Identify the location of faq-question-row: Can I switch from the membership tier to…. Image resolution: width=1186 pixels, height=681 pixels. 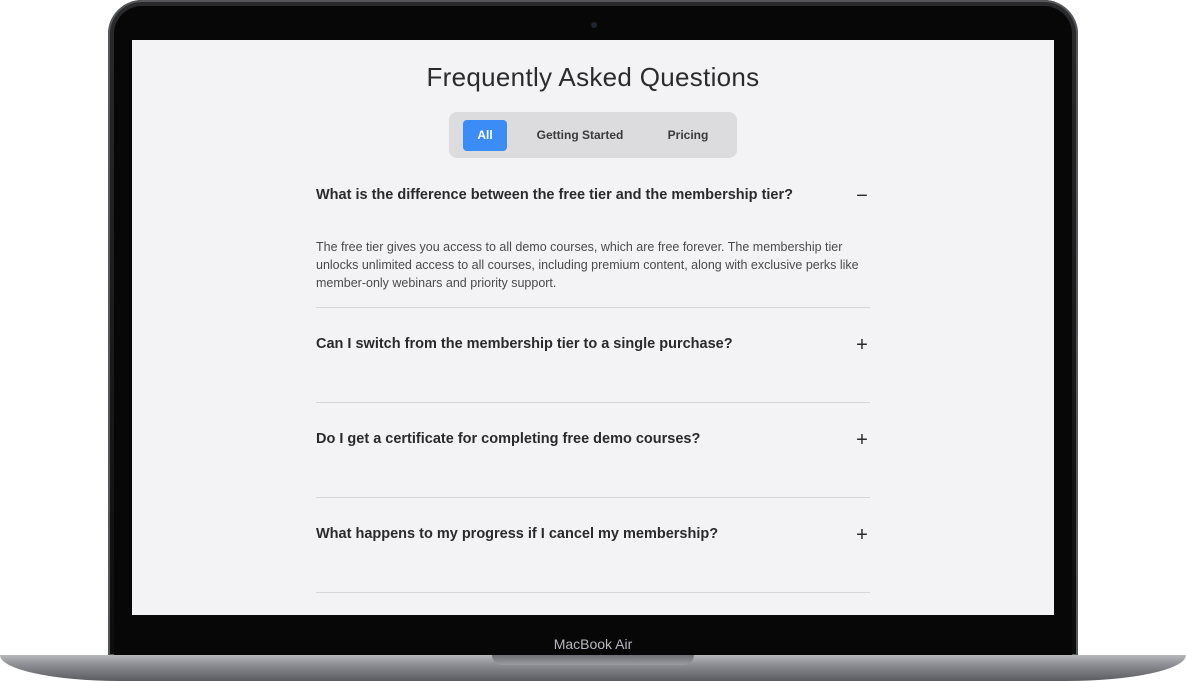
(593, 355).